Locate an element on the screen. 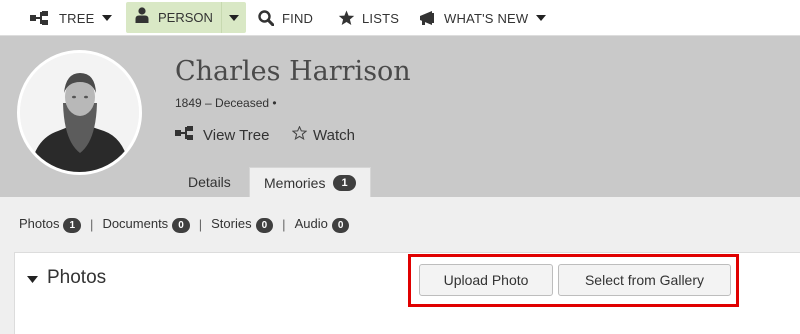 The width and height of the screenshot is (800, 334). nav-lists: LISTS is located at coordinates (368, 18).